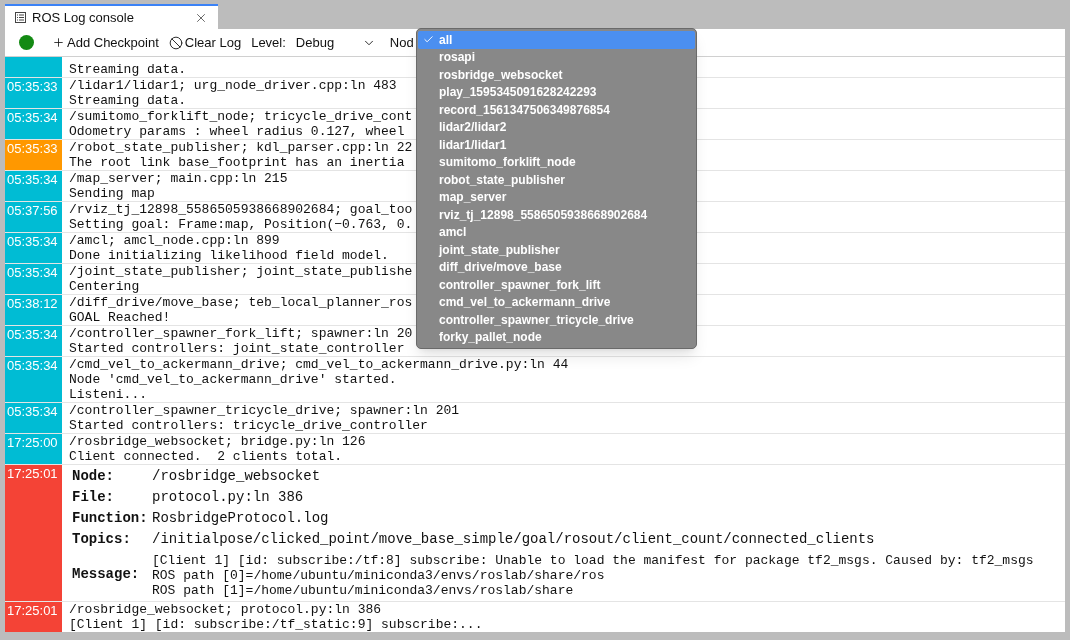 The image size is (1070, 640). What do you see at coordinates (217, 441) in the screenshot?
I see `log-message-line: /rosbridge_websocket; bridge.py:ln 126` at bounding box center [217, 441].